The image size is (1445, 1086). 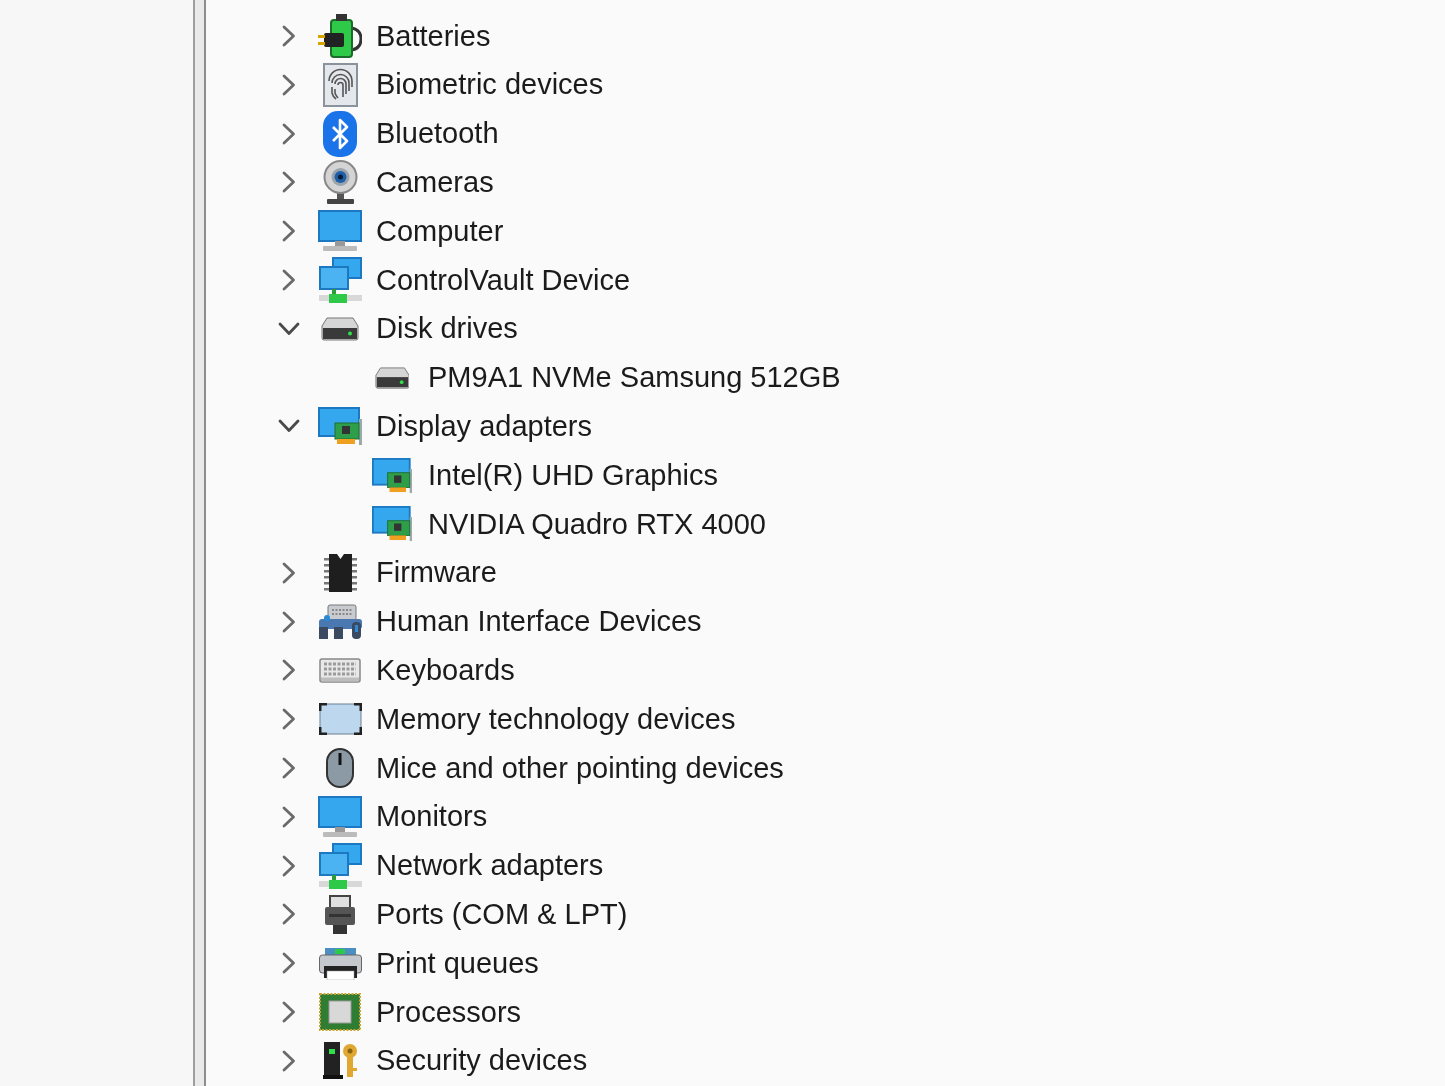 I want to click on tree-item-label: Firmware, so click(x=436, y=573).